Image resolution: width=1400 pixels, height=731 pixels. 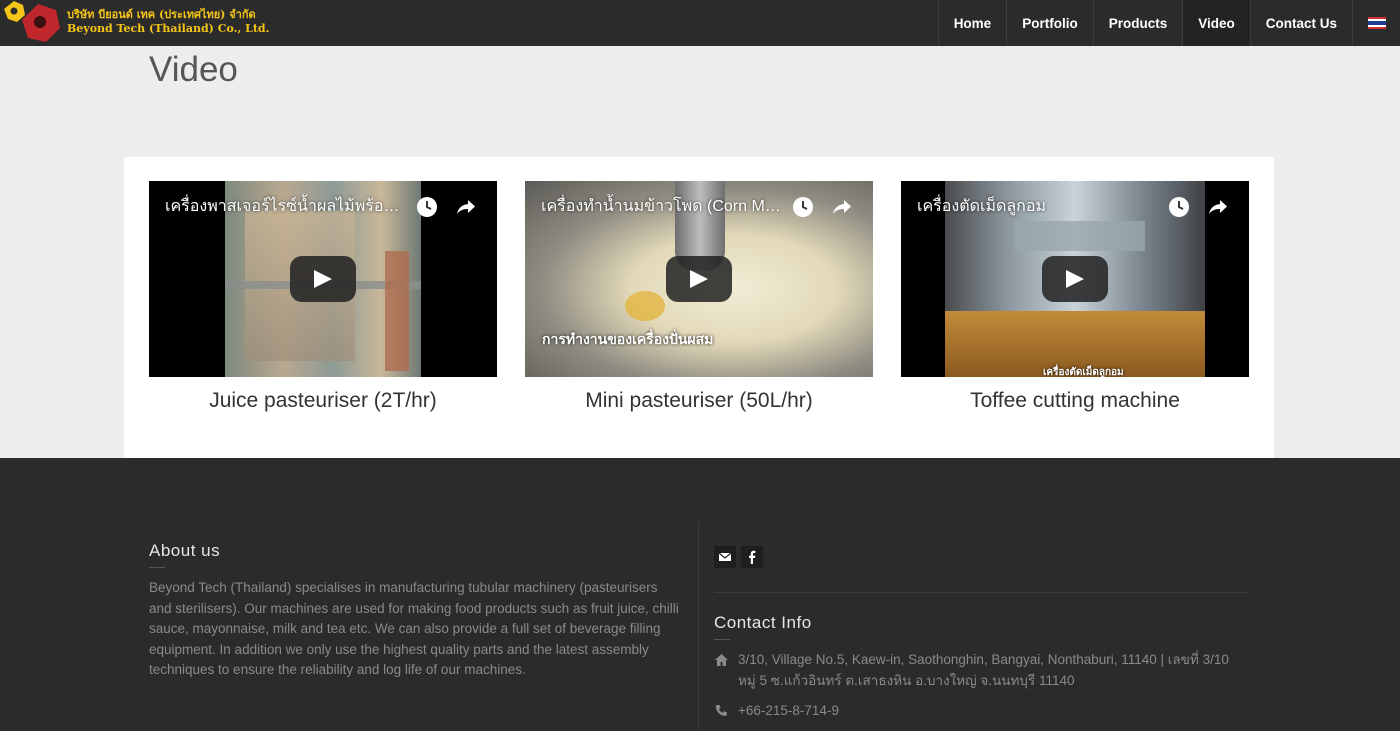 I want to click on video-label: Juice pasteuriser (2T/hr), so click(x=323, y=400).